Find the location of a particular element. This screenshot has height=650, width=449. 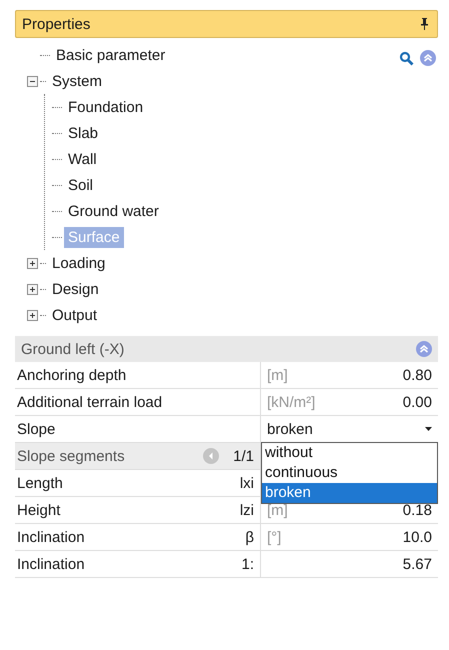

symbol-label: lxi is located at coordinates (247, 483).